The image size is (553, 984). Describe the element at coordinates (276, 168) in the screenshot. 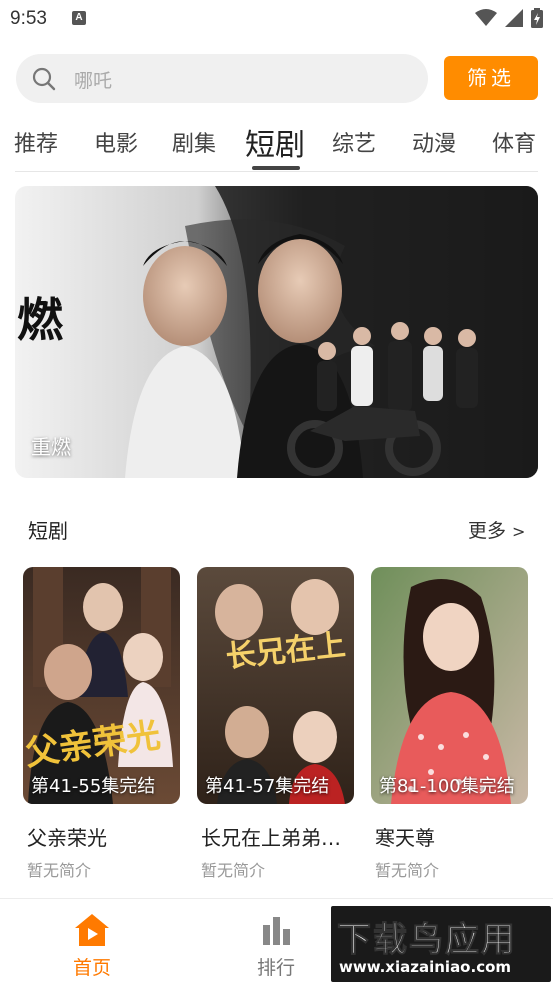

I see `active-tab-indicator` at that location.